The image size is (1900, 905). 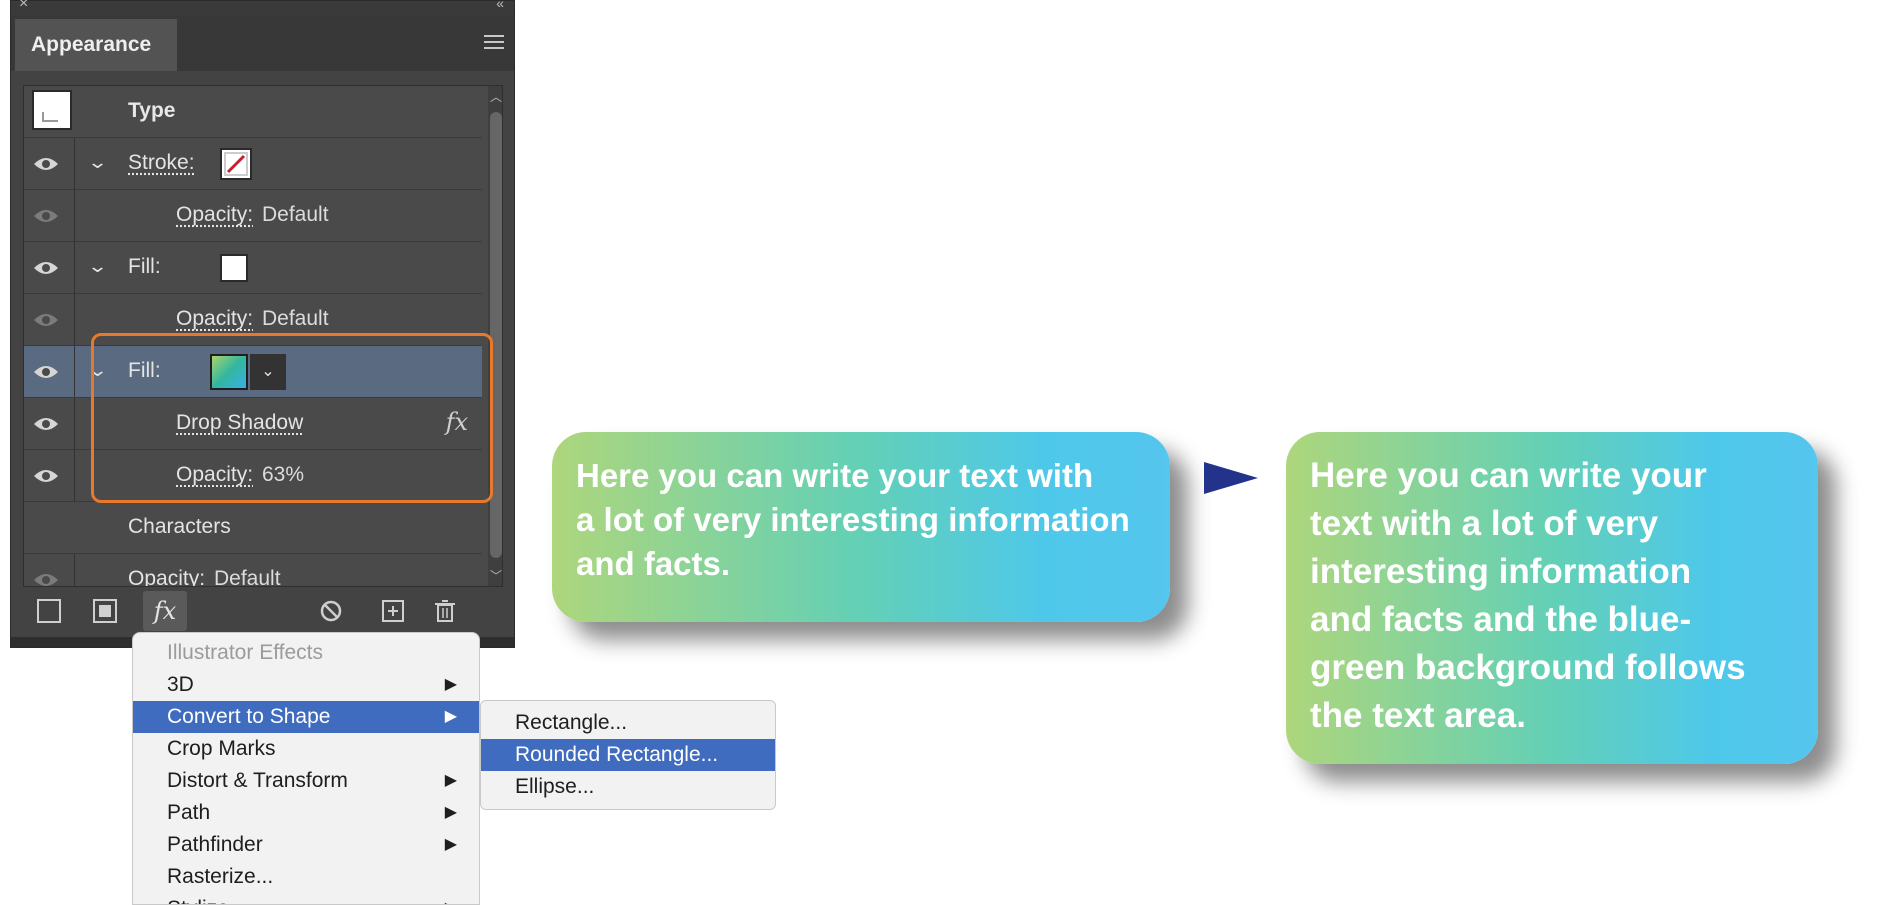 I want to click on row-fill-opacity: Opacity: Default, so click(x=253, y=320).